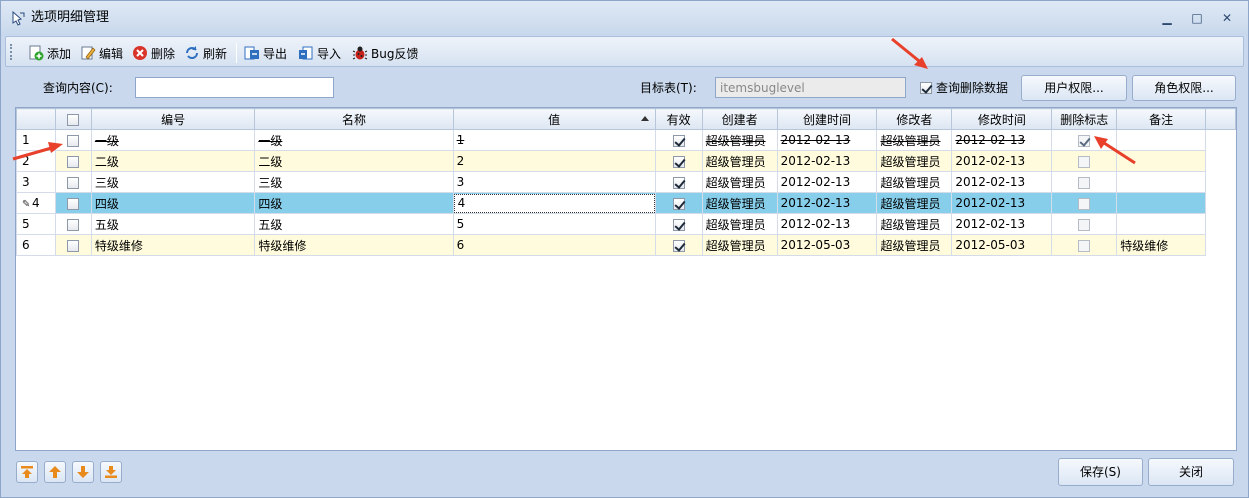  I want to click on cell-value: 3, so click(554, 182).